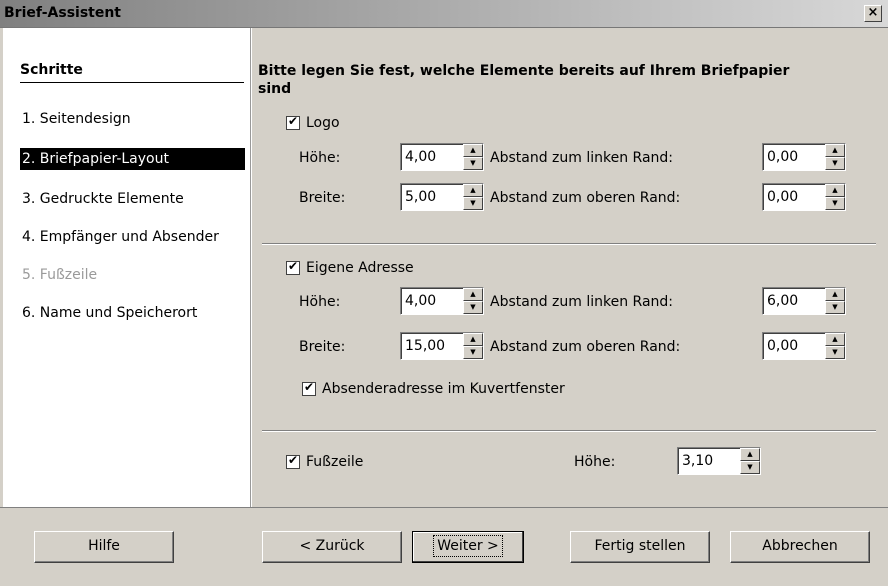  I want to click on logo-top-label: Abstand zum oberen Rand:, so click(585, 198).